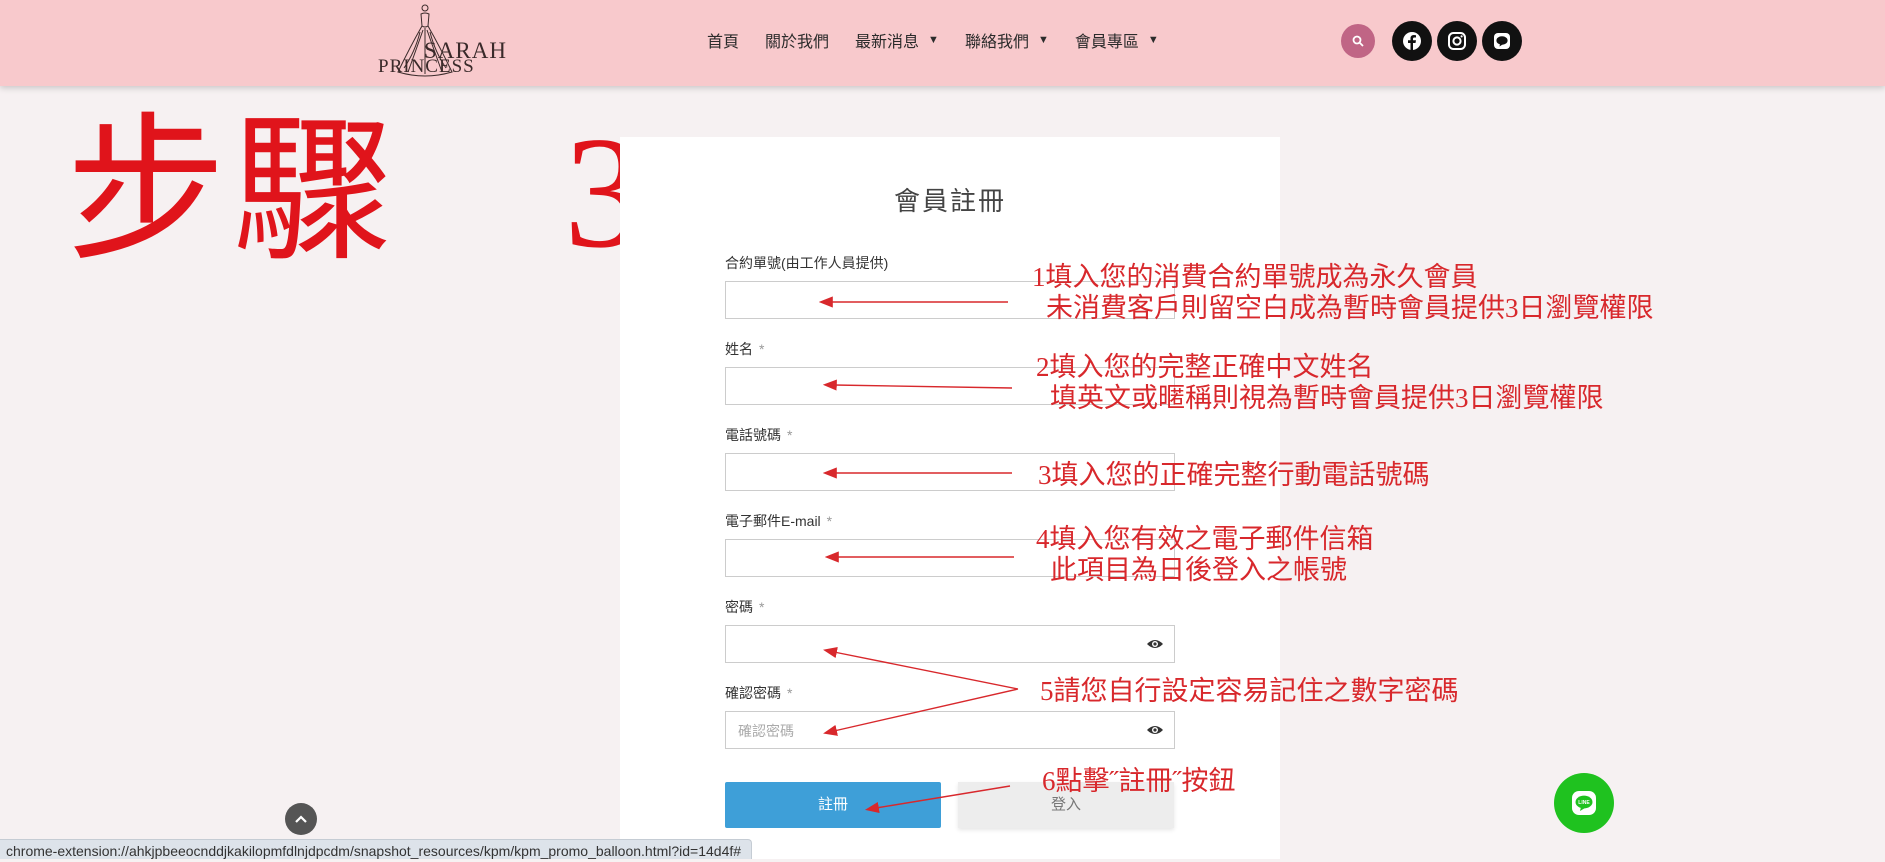 The image size is (1885, 862). I want to click on line-chat-button: LINE, so click(1584, 803).